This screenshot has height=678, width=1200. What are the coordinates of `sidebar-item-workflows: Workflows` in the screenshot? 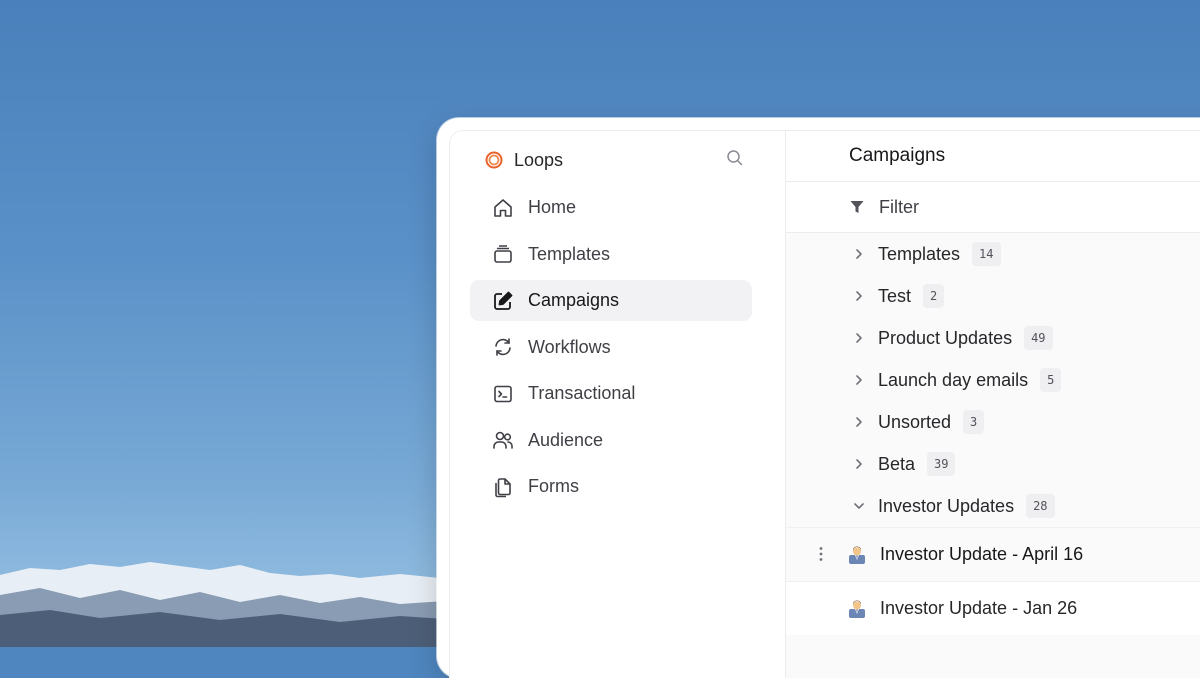 It's located at (611, 347).